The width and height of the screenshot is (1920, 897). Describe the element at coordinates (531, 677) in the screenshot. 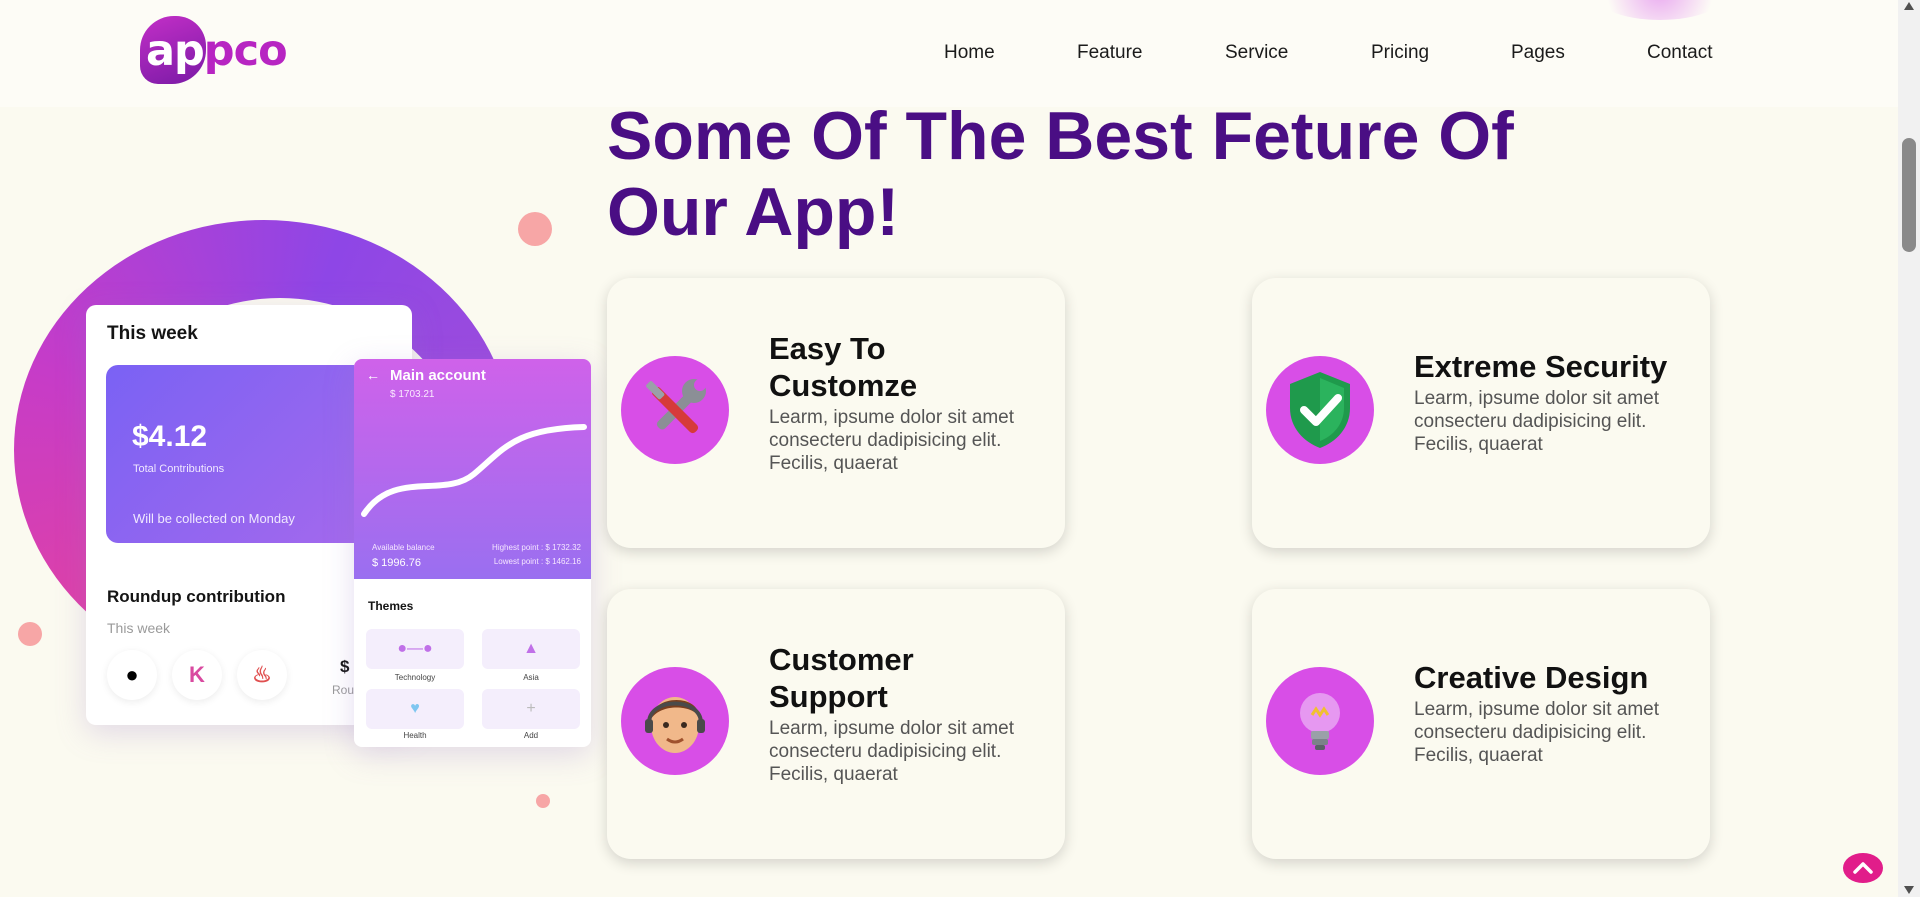

I see `theme-label: Asia` at that location.